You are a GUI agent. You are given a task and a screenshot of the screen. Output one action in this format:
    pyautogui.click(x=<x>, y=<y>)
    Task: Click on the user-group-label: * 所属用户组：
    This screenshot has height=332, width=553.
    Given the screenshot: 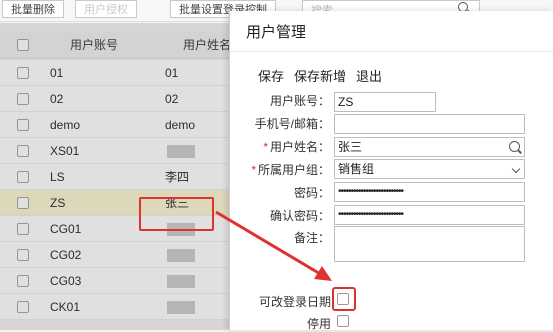 What is the action you would take?
    pyautogui.click(x=290, y=170)
    